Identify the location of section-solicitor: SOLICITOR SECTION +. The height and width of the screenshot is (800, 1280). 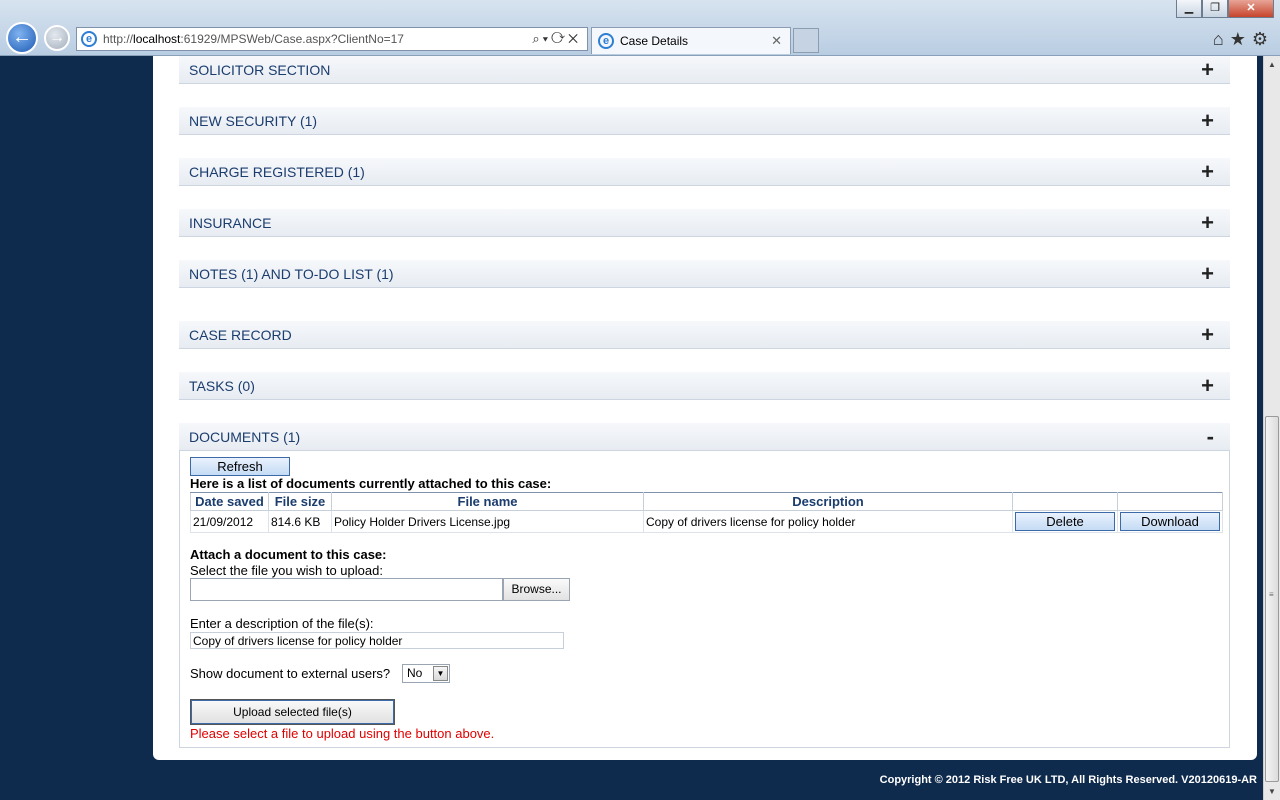
(704, 70).